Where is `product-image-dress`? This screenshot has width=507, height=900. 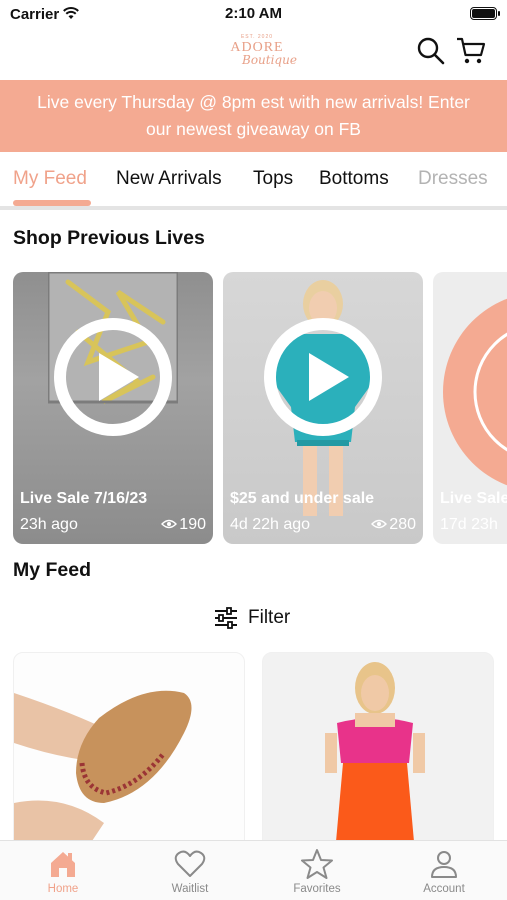
product-image-dress is located at coordinates (375, 756).